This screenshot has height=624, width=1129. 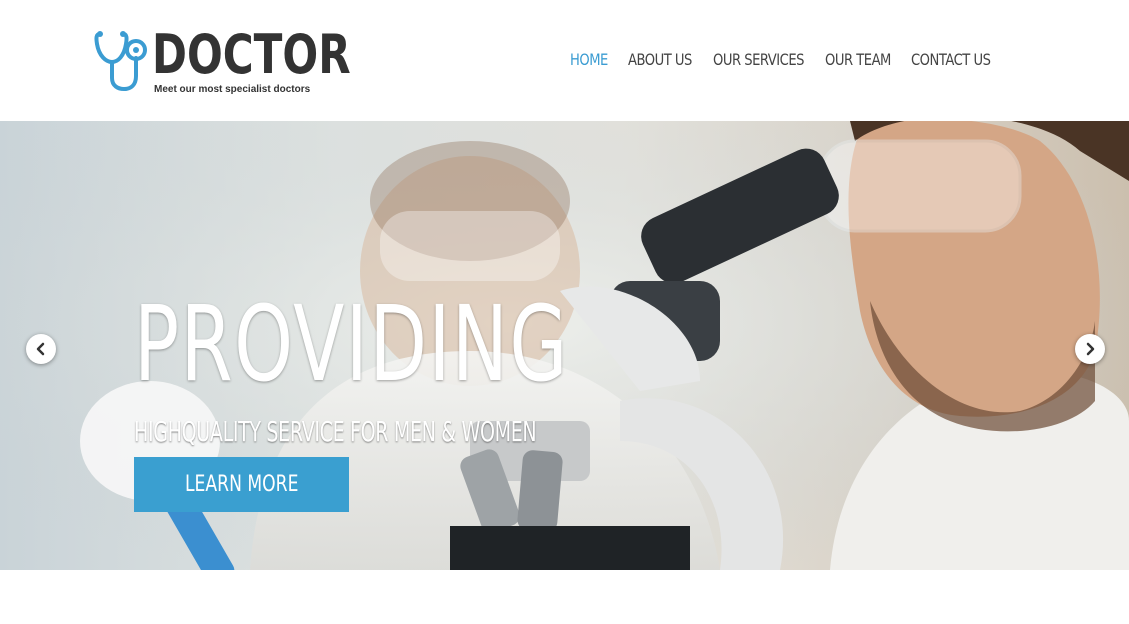 I want to click on stethoscope-icon, so click(x=120, y=61).